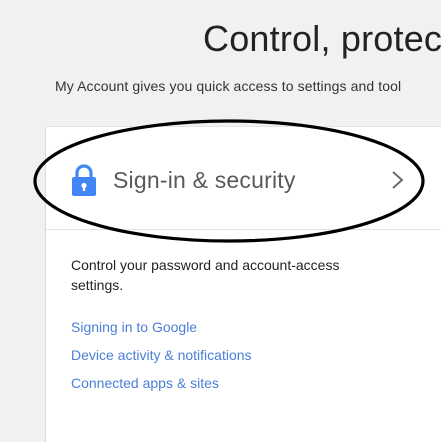 The width and height of the screenshot is (441, 442). I want to click on page-title: Control, protect, so click(322, 38).